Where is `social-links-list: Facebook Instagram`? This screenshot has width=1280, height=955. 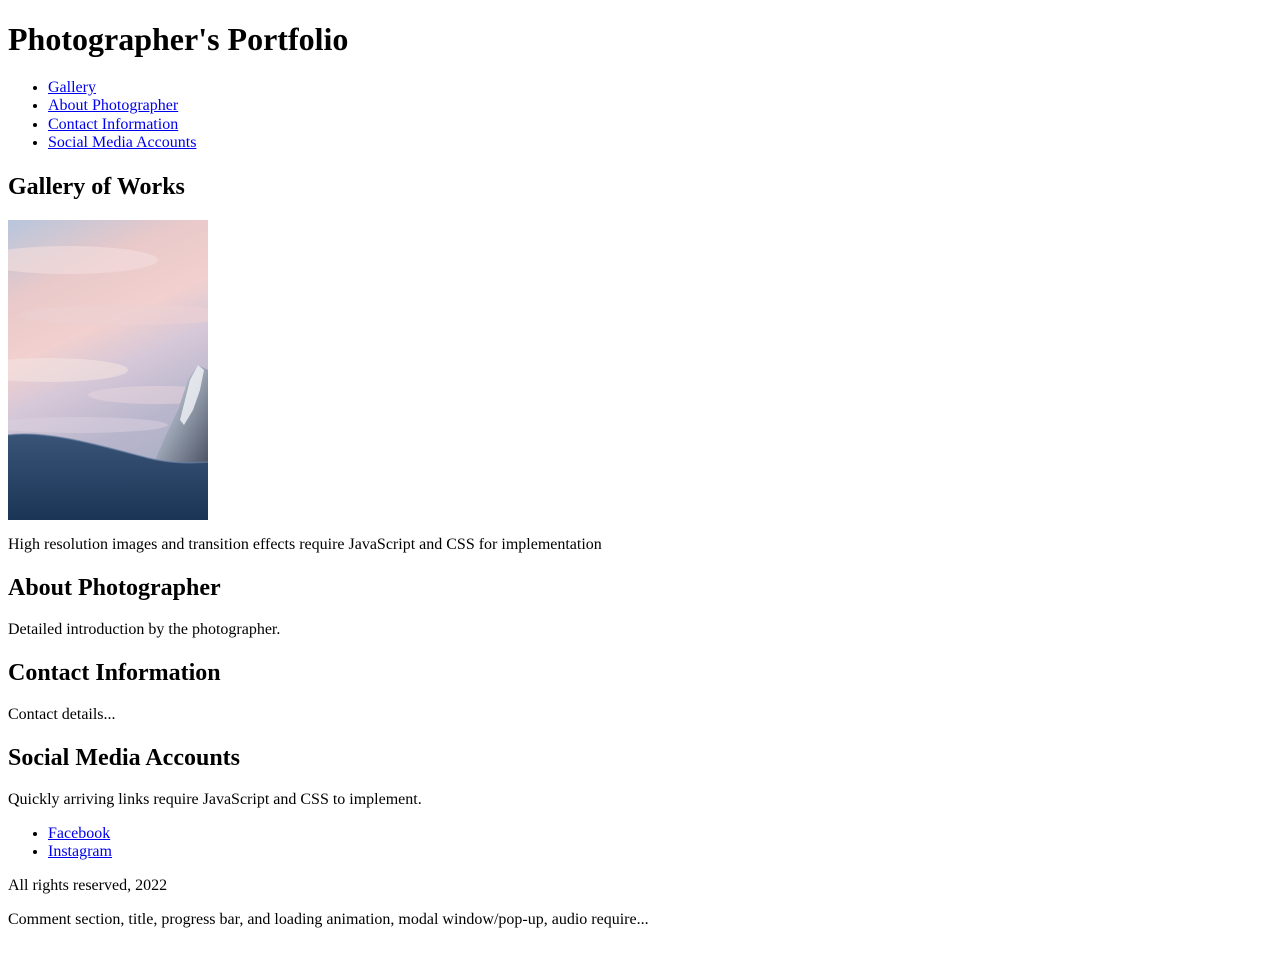
social-links-list: Facebook Instagram is located at coordinates (640, 843).